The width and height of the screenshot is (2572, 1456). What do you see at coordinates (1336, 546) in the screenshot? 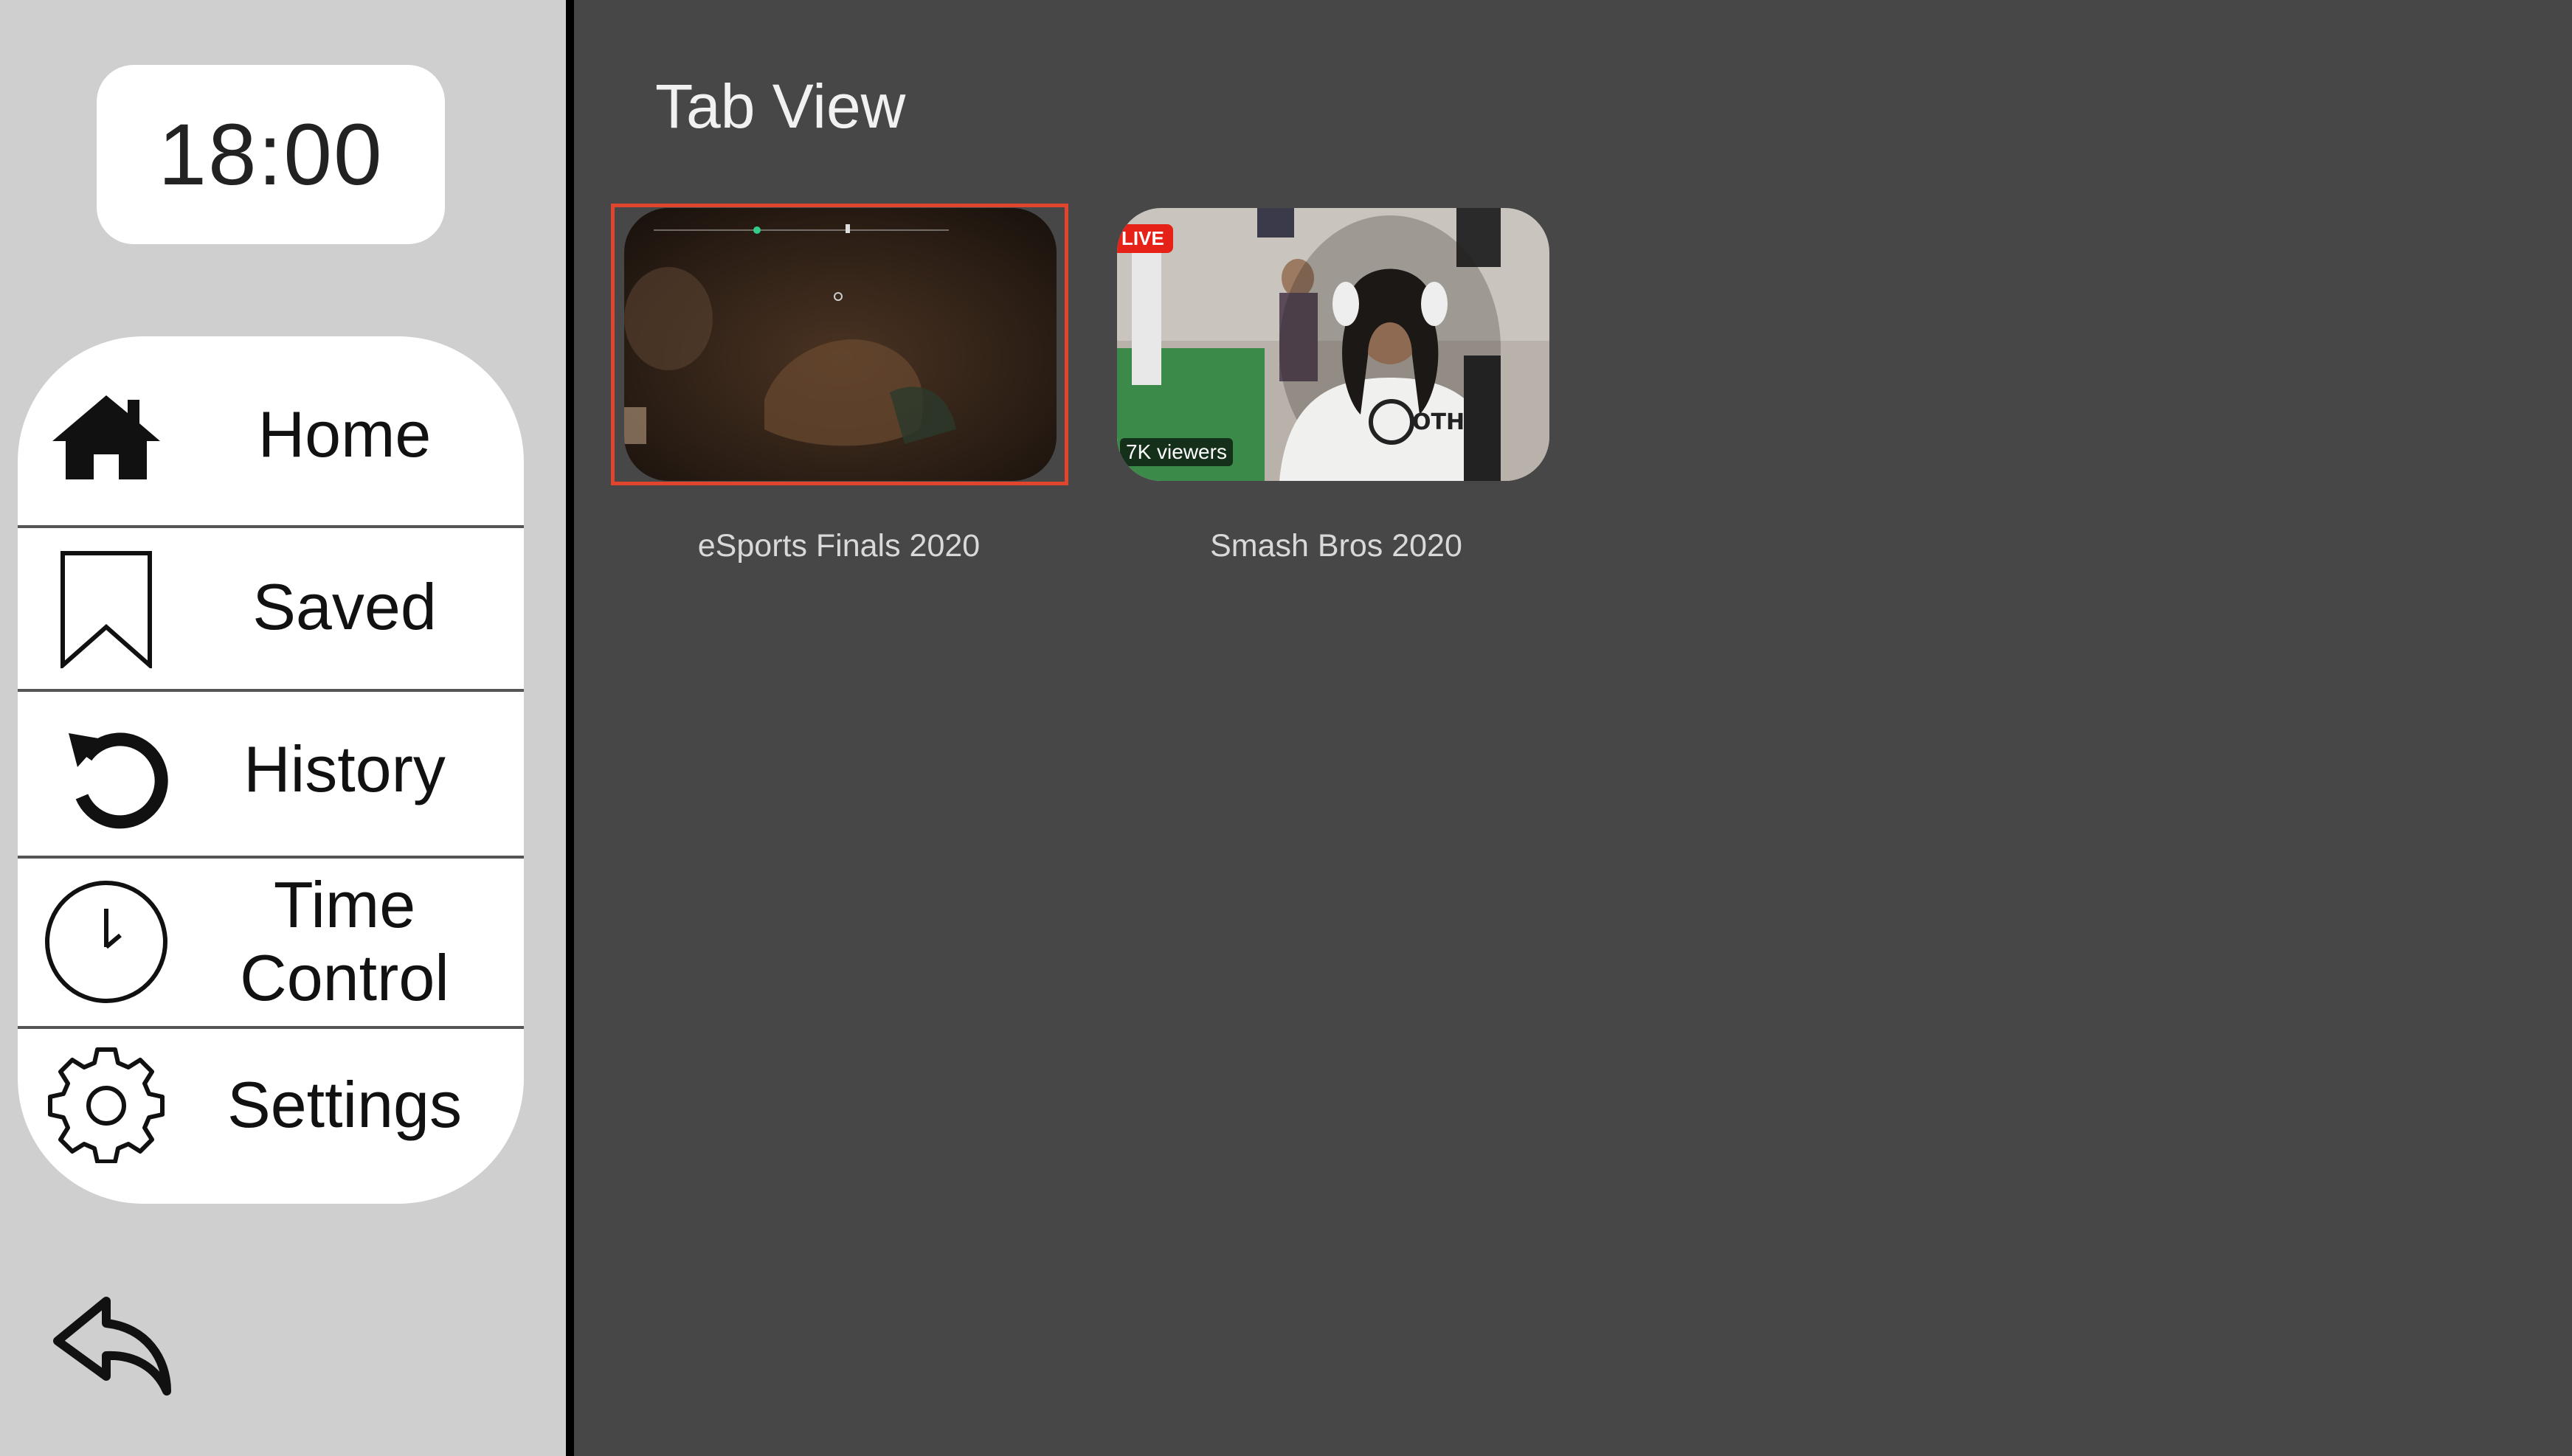
I see `video-card-title: Smash Bros 2020` at bounding box center [1336, 546].